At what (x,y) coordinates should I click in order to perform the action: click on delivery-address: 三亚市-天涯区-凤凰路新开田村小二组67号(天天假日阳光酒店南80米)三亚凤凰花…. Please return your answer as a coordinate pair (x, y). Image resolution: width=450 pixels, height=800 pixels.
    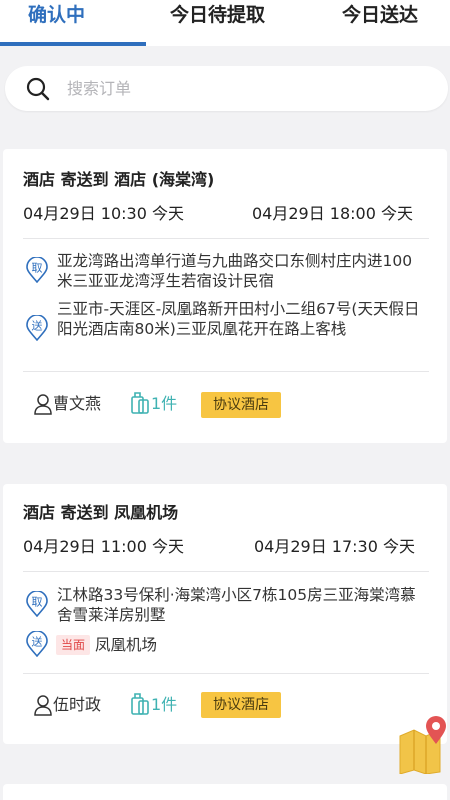
    Looking at the image, I should click on (238, 319).